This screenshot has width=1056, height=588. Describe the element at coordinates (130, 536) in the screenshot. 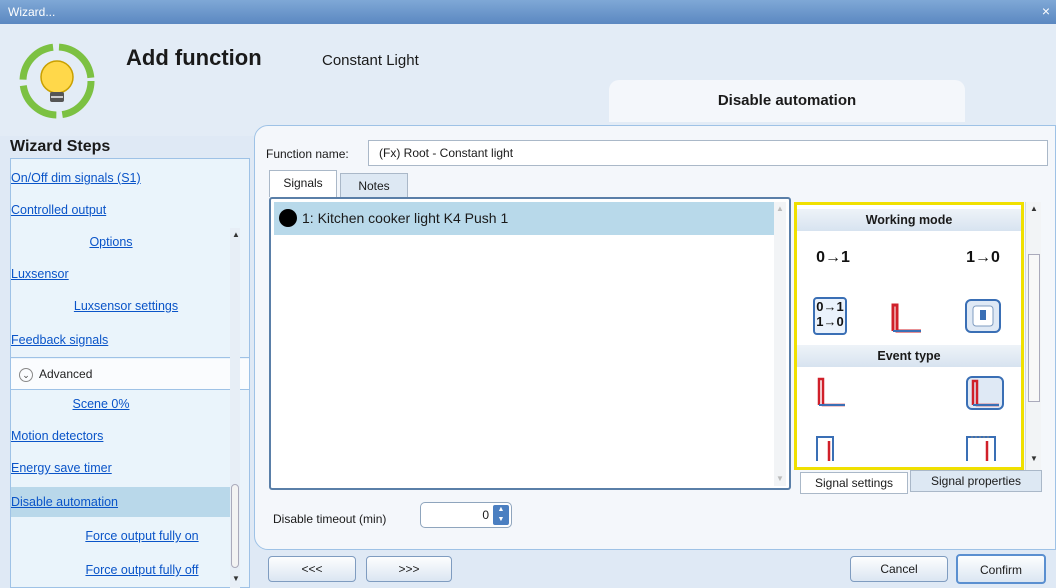

I see `step-force-output-fully-on: Force output fully on` at that location.